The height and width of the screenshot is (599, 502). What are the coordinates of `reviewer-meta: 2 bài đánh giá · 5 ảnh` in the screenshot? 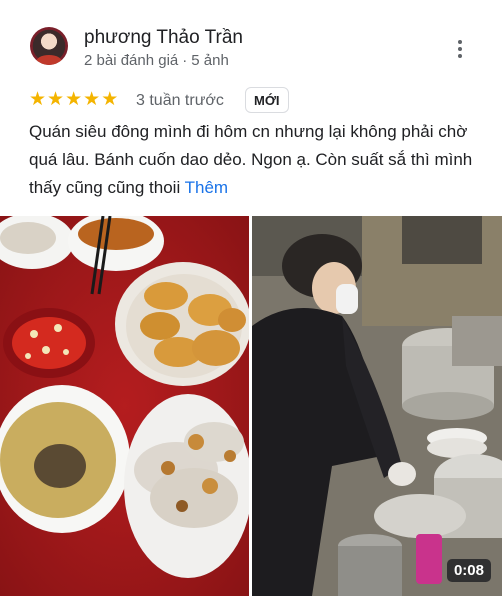 It's located at (156, 60).